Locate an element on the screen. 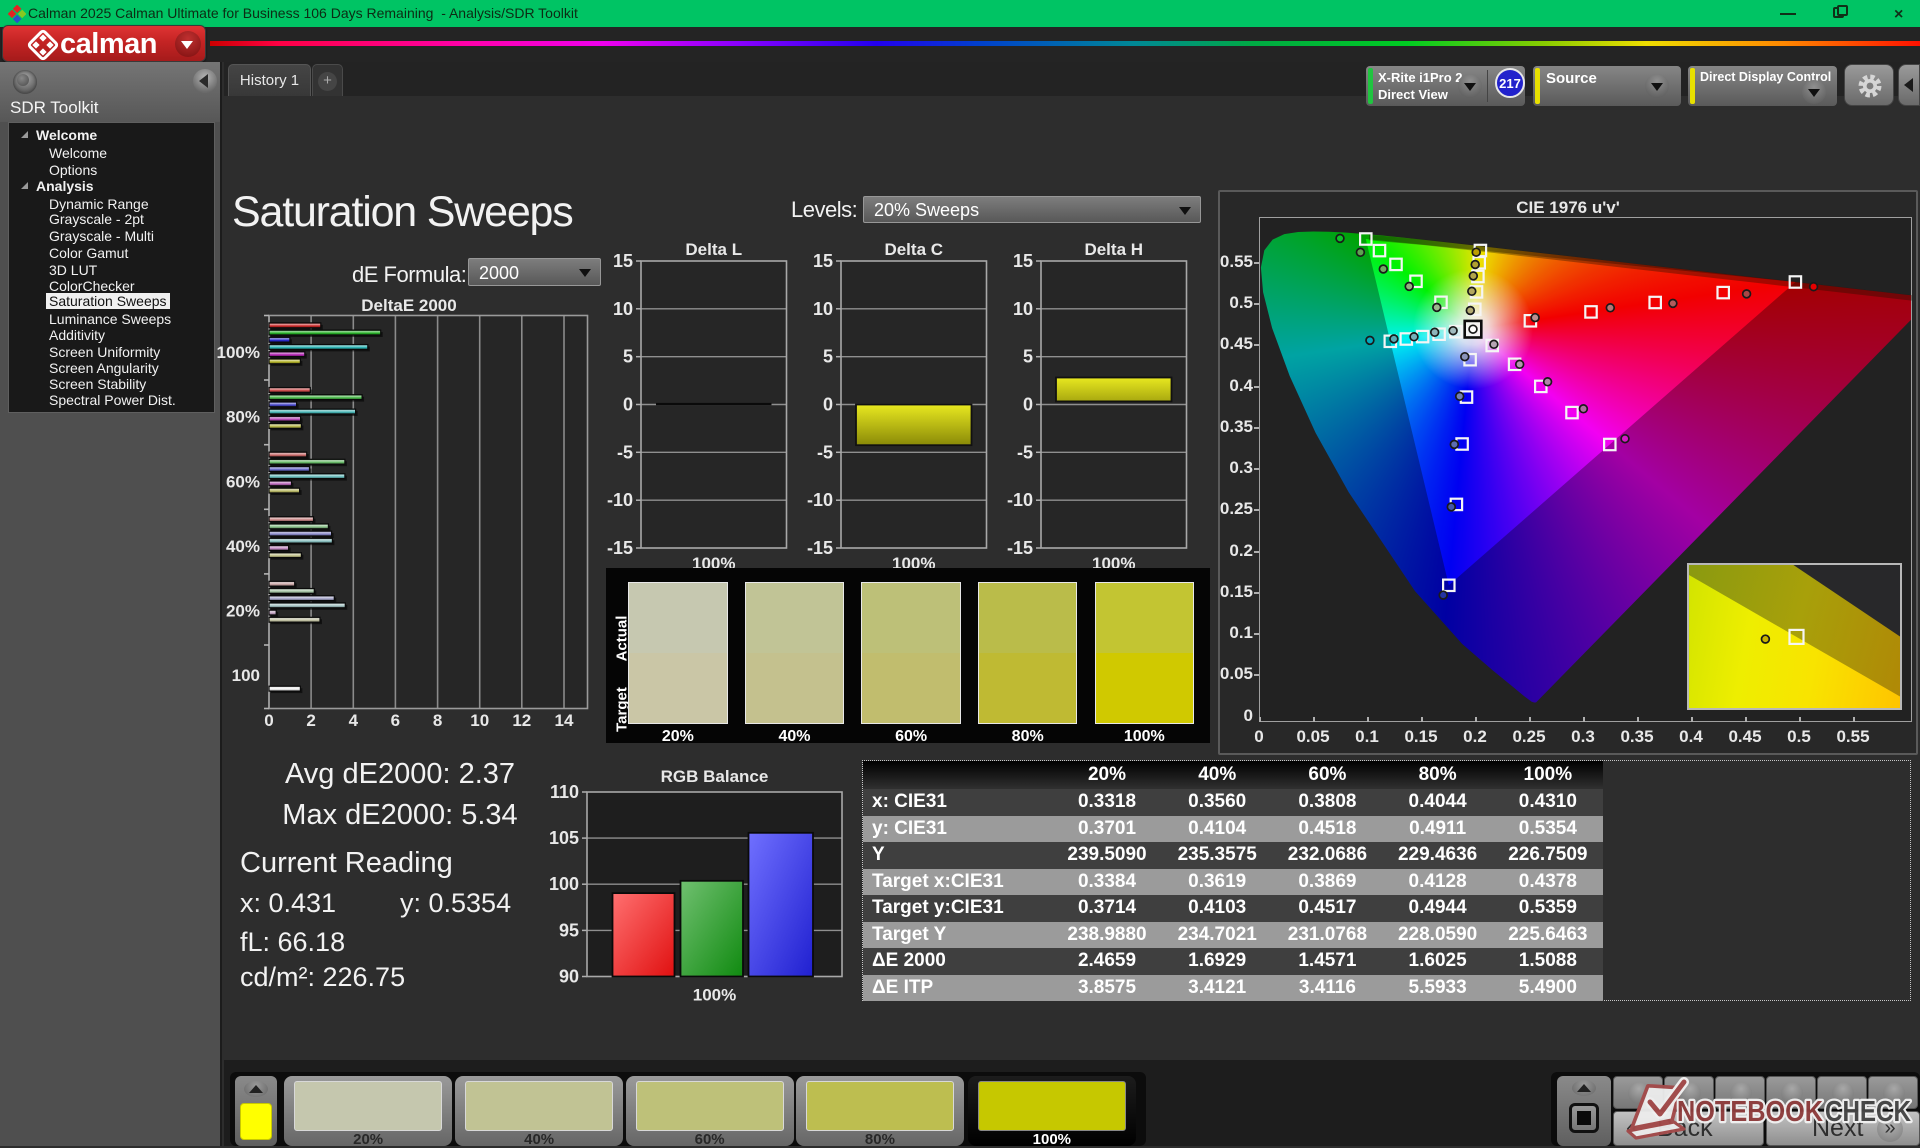  svg-text: 4 is located at coordinates (354, 720).